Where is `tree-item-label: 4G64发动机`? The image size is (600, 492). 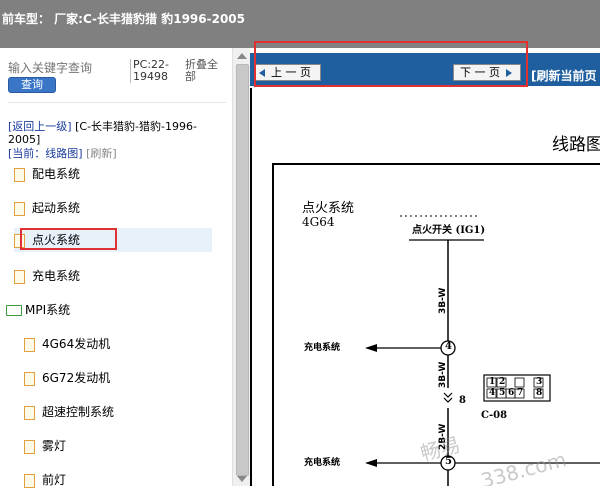 tree-item-label: 4G64发动机 is located at coordinates (76, 344).